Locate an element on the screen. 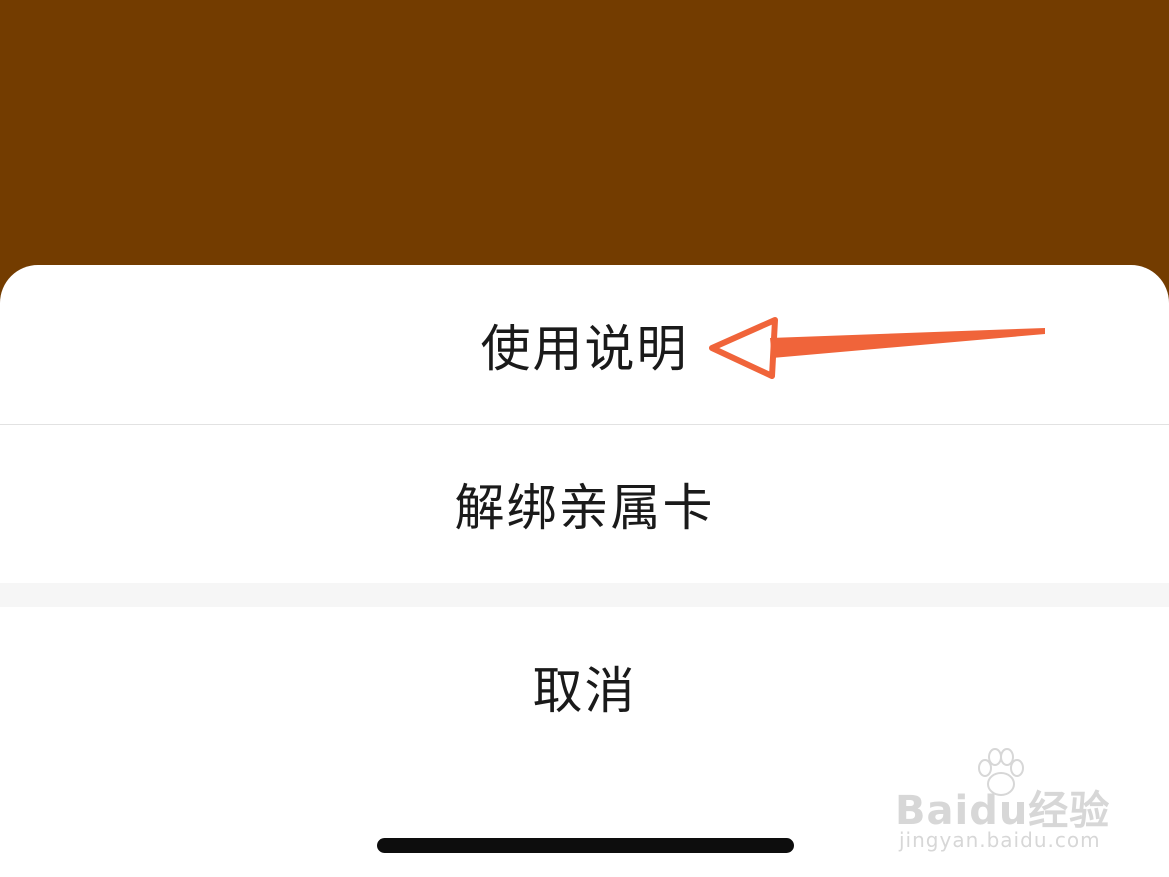 This screenshot has height=877, width=1169. unbind-family-card-label: 解绑亲属卡 is located at coordinates (584, 508).